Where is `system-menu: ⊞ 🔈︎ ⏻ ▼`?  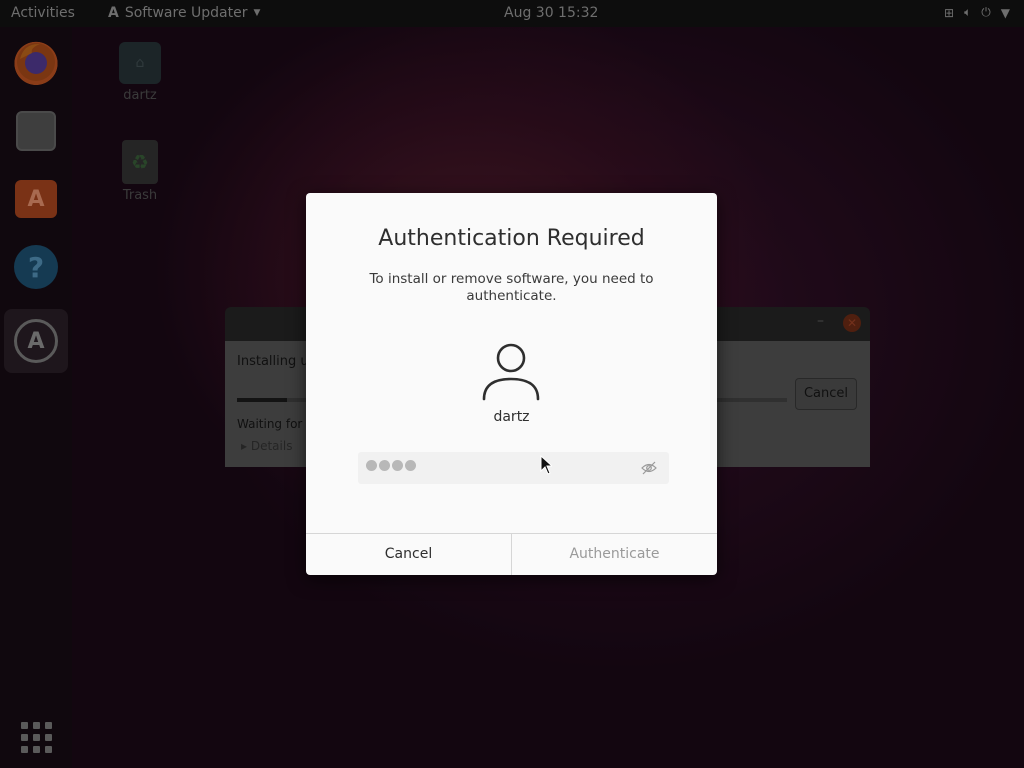
system-menu: ⊞ 🔈︎ ⏻ ▼ is located at coordinates (977, 12).